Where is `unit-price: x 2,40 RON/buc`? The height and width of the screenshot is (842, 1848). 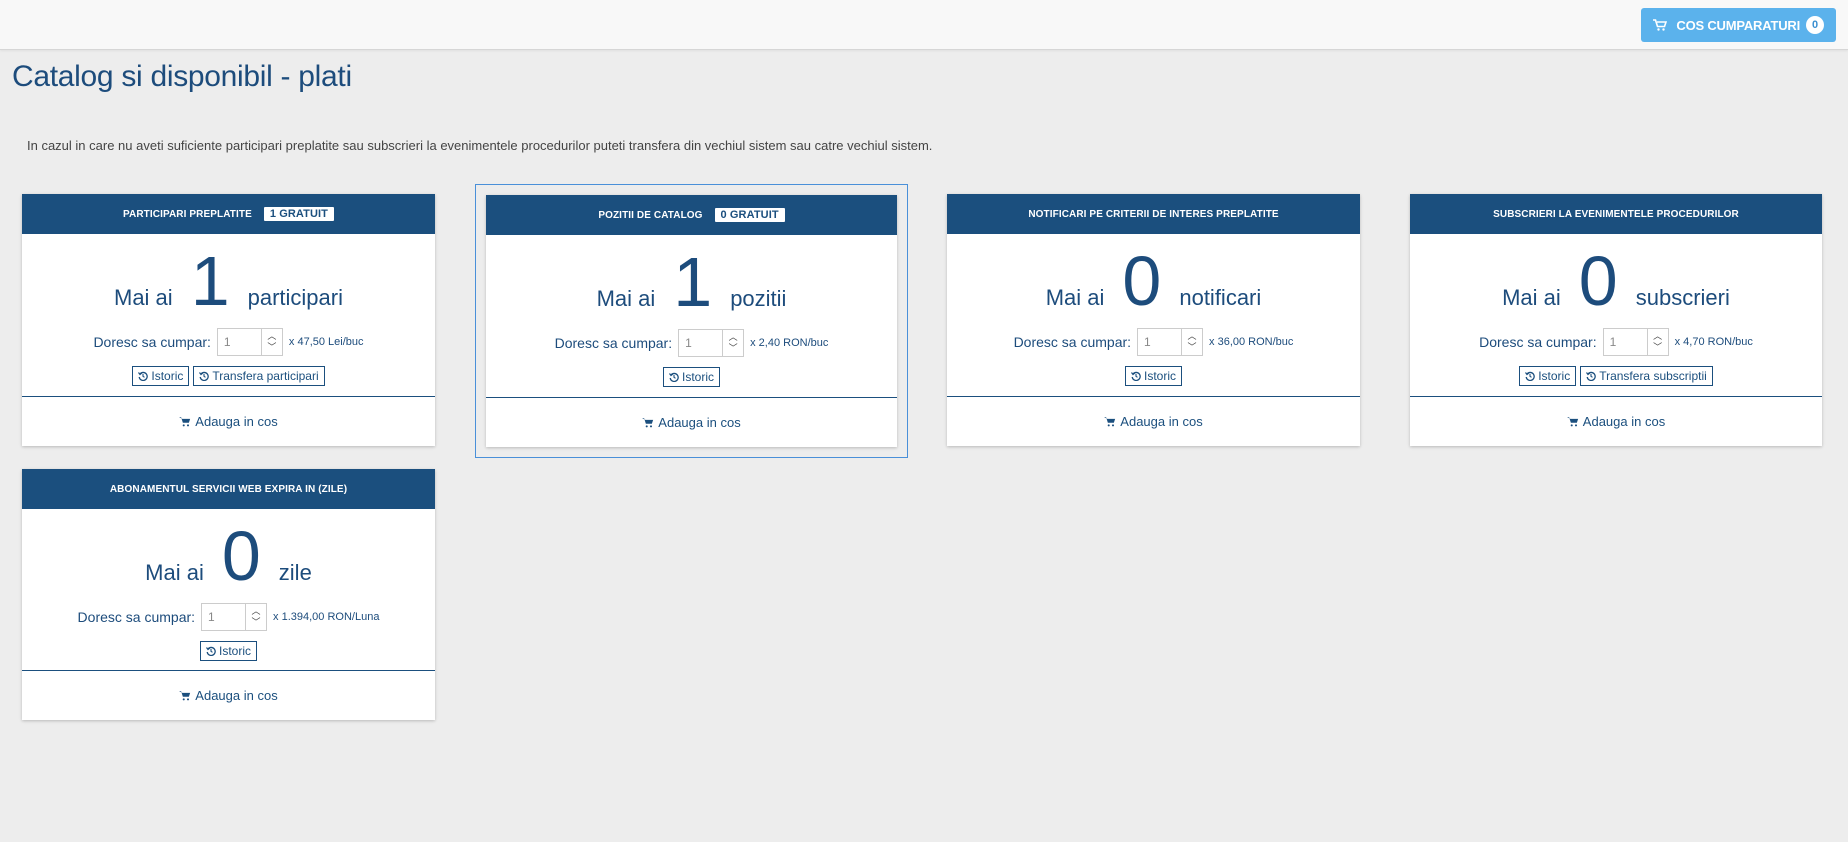 unit-price: x 2,40 RON/buc is located at coordinates (789, 343).